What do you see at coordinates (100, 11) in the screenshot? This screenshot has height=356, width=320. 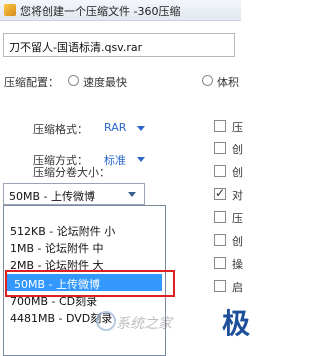 I see `window-title: 您将创建一个压缩文件 -360压缩` at bounding box center [100, 11].